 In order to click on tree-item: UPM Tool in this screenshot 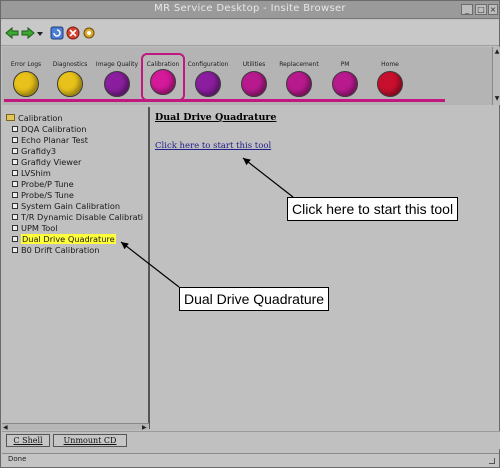, I will do `click(35, 228)`.